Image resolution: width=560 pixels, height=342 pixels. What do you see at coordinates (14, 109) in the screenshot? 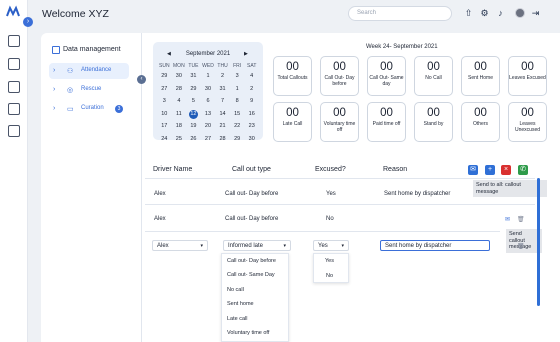
I see `payment-icon` at bounding box center [14, 109].